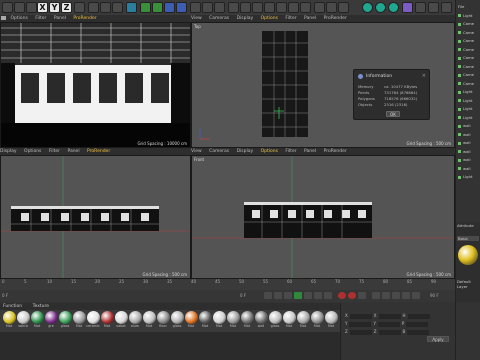 This screenshot has width=480, height=360. I want to click on model-mode-icon, so click(245, 7).